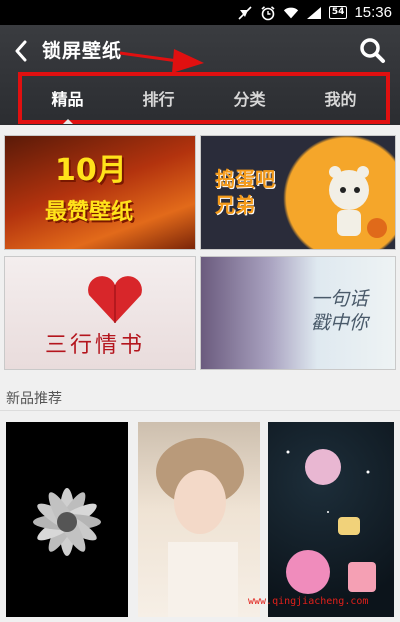 The width and height of the screenshot is (400, 622). Describe the element at coordinates (314, 13) in the screenshot. I see `signal-icon` at that location.